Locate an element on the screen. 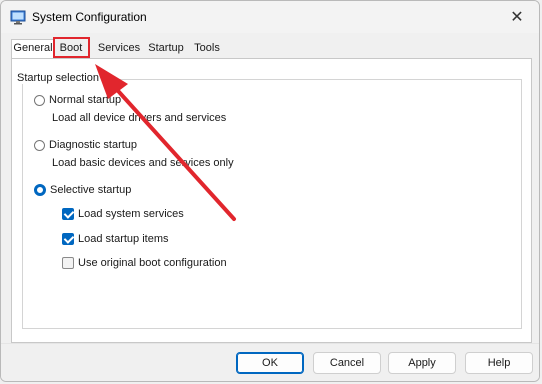  ok-button: OK is located at coordinates (270, 363).